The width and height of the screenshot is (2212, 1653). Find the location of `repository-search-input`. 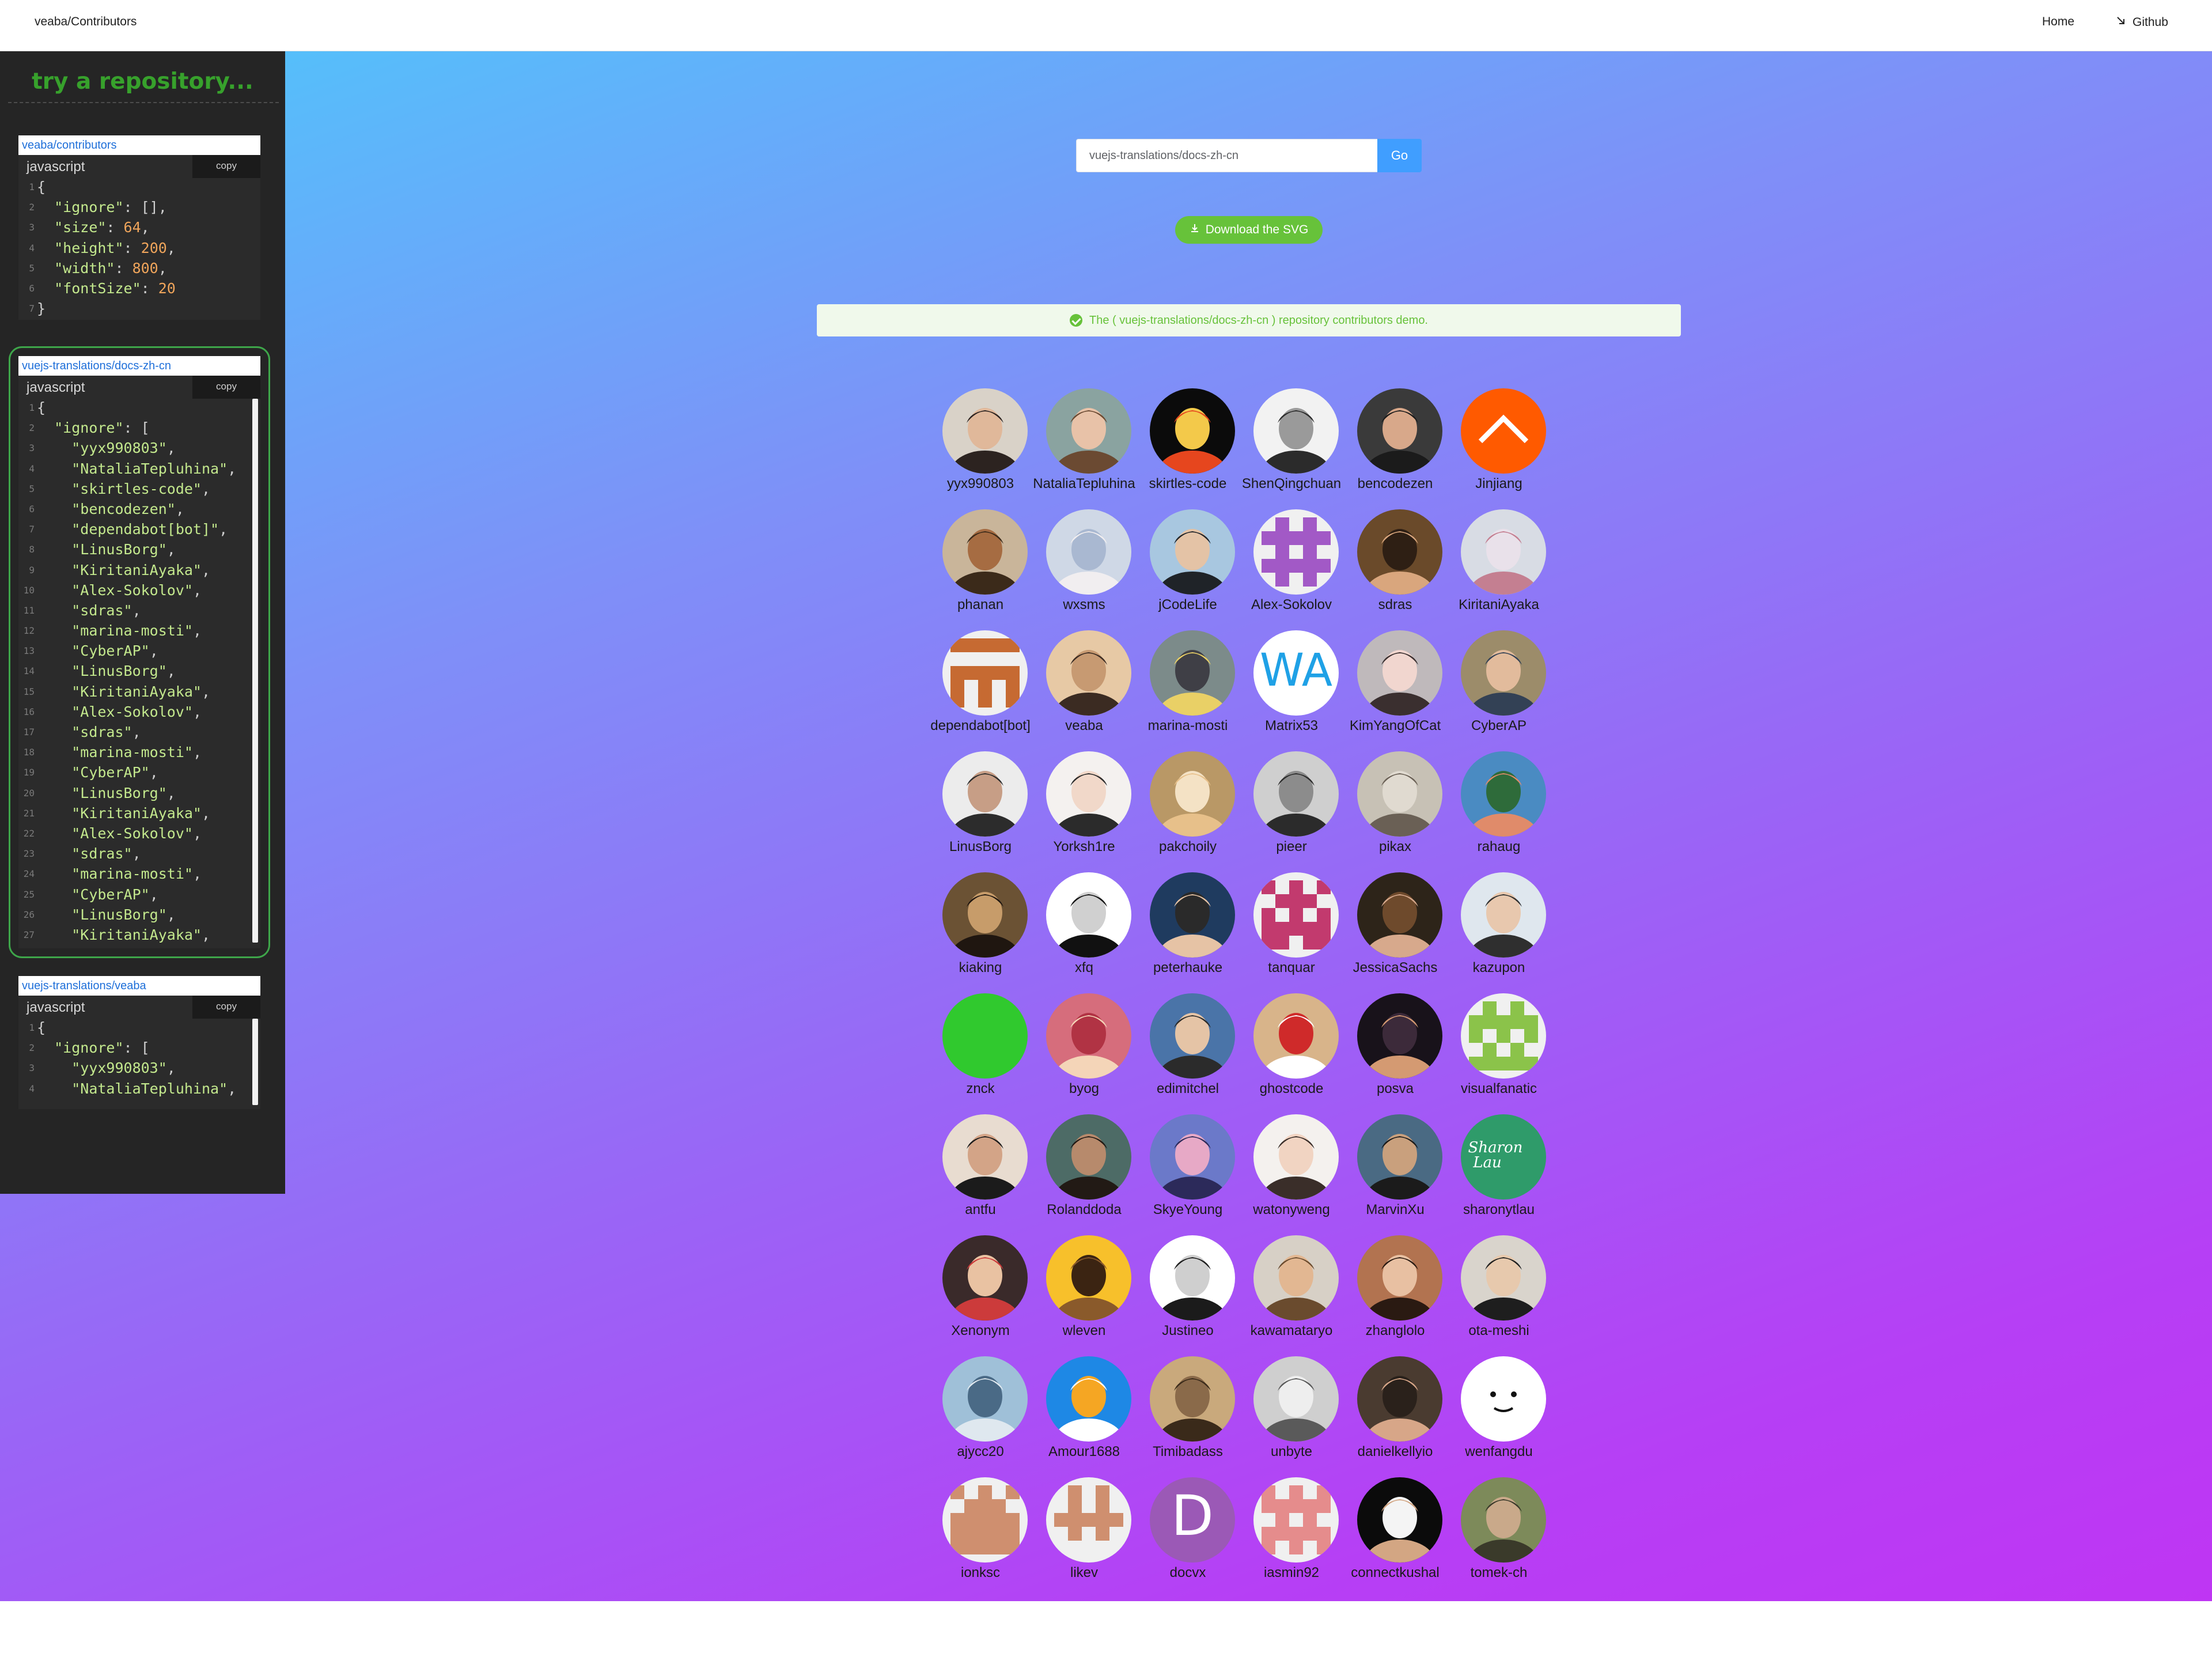

repository-search-input is located at coordinates (1227, 155).